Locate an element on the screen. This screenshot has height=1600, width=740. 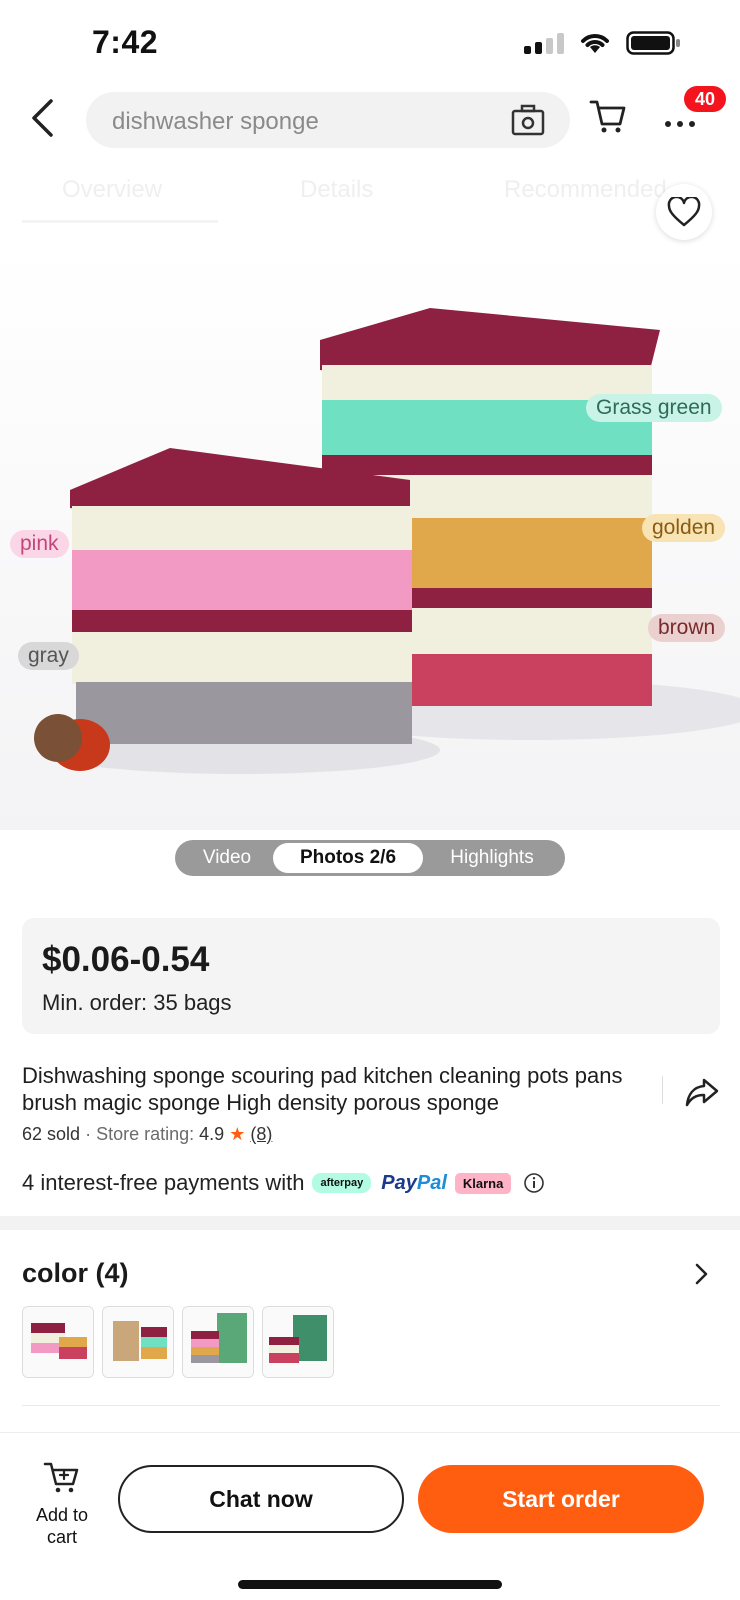
media-switch: Video Photos 2/6 Highlights is located at coordinates (370, 858).